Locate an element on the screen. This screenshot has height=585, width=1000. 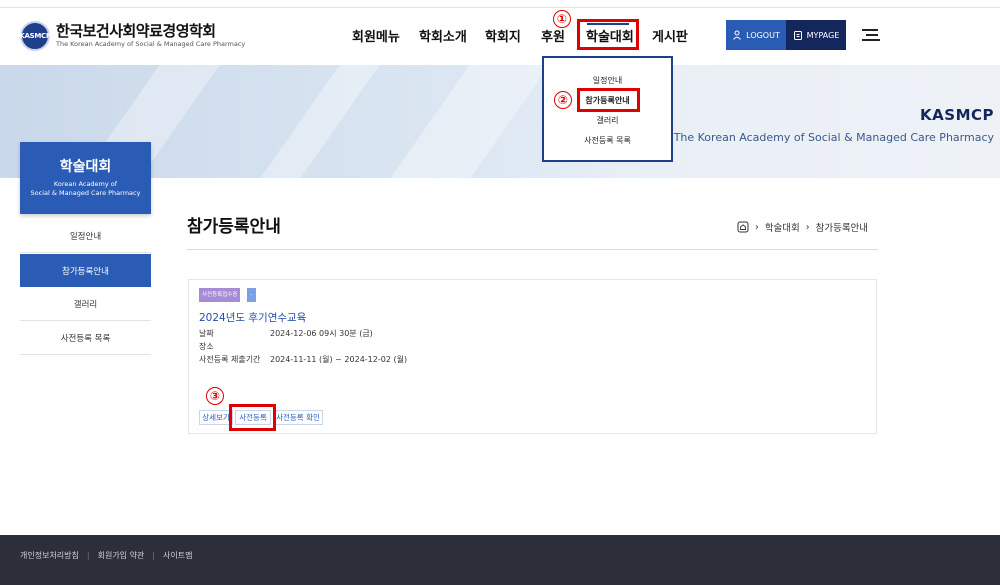
sidebar-item-registration: 참가등록안내 is located at coordinates (85, 270).